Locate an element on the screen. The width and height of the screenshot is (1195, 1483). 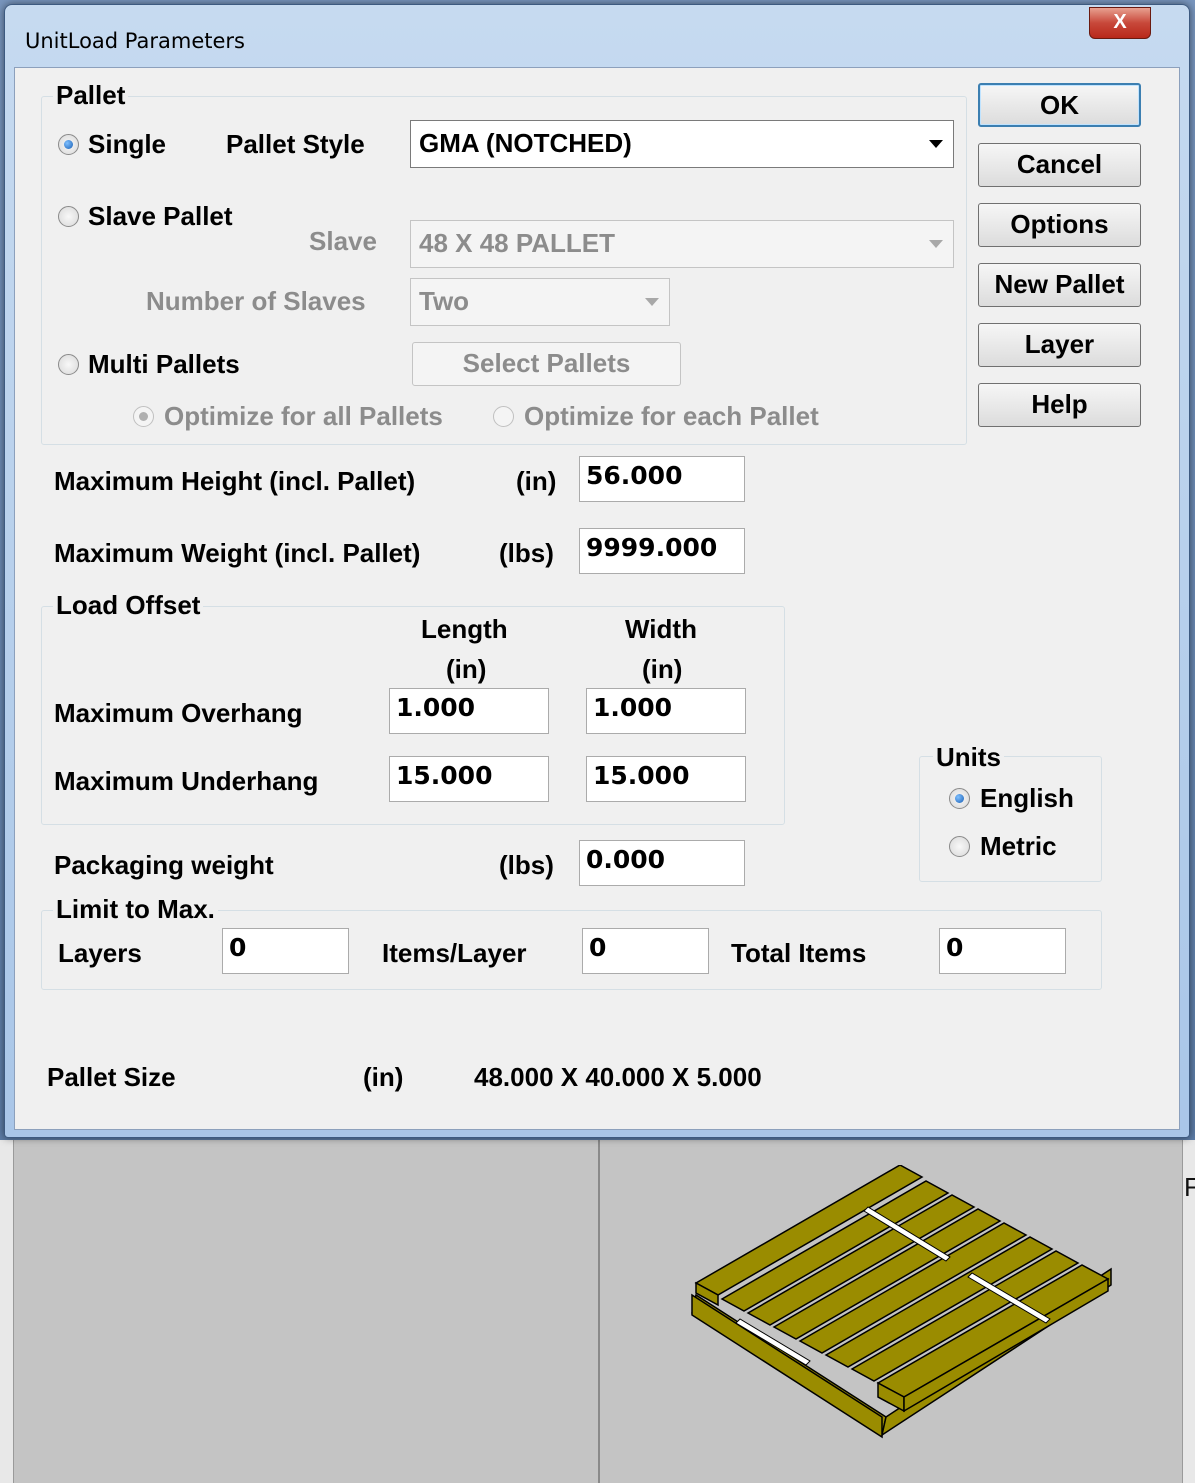
pallet-style-dropdown: GMA (NOTCHED) is located at coordinates (682, 144).